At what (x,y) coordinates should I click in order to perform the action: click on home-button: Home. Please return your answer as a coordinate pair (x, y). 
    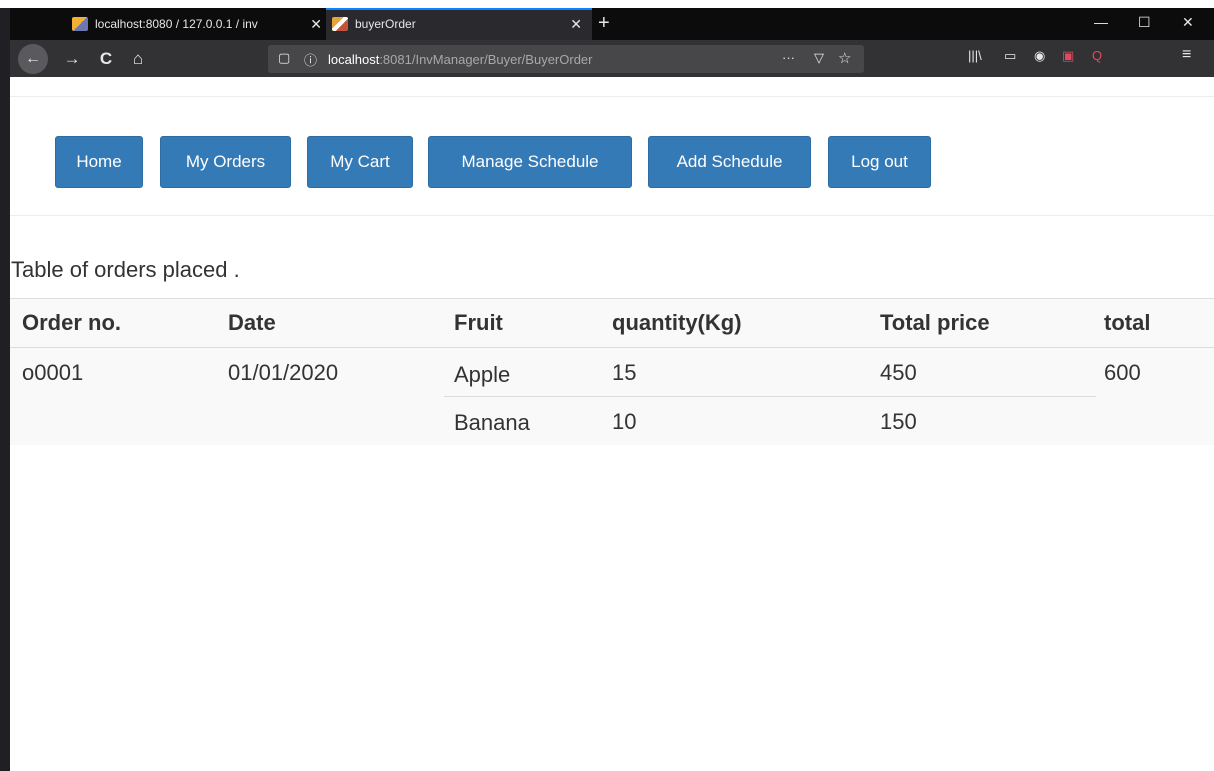
    Looking at the image, I should click on (99, 162).